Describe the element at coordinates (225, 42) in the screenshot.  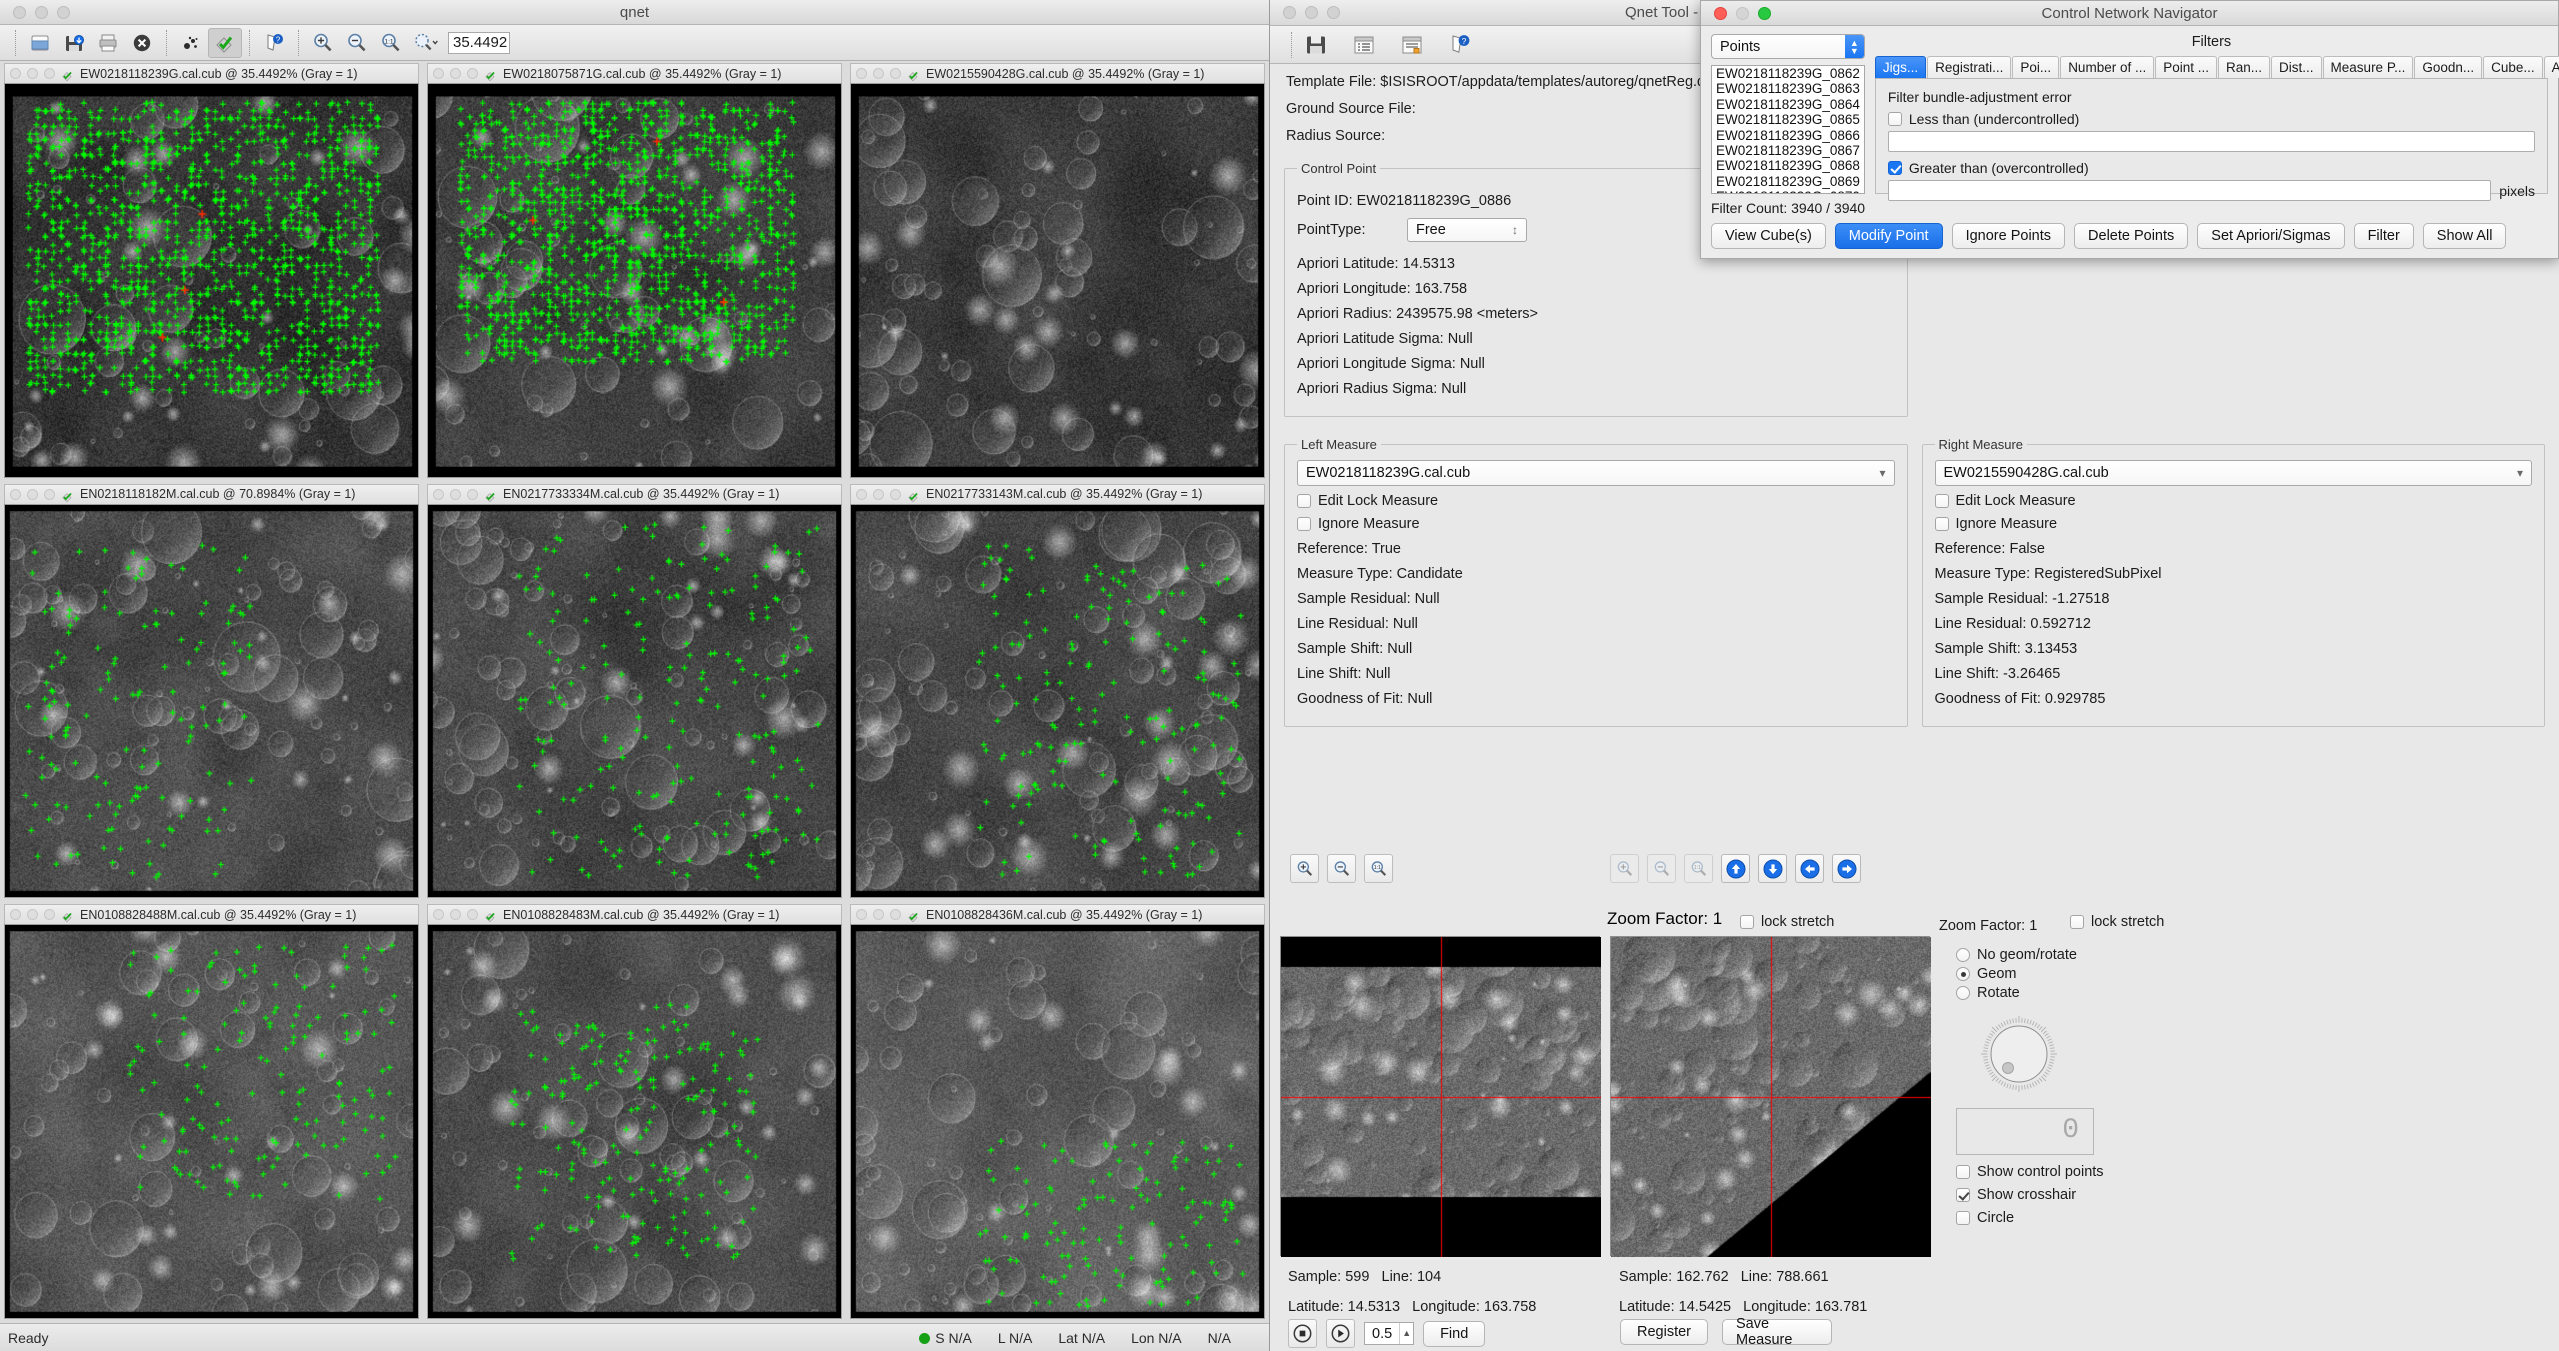
I see `qnet-tool-icon` at that location.